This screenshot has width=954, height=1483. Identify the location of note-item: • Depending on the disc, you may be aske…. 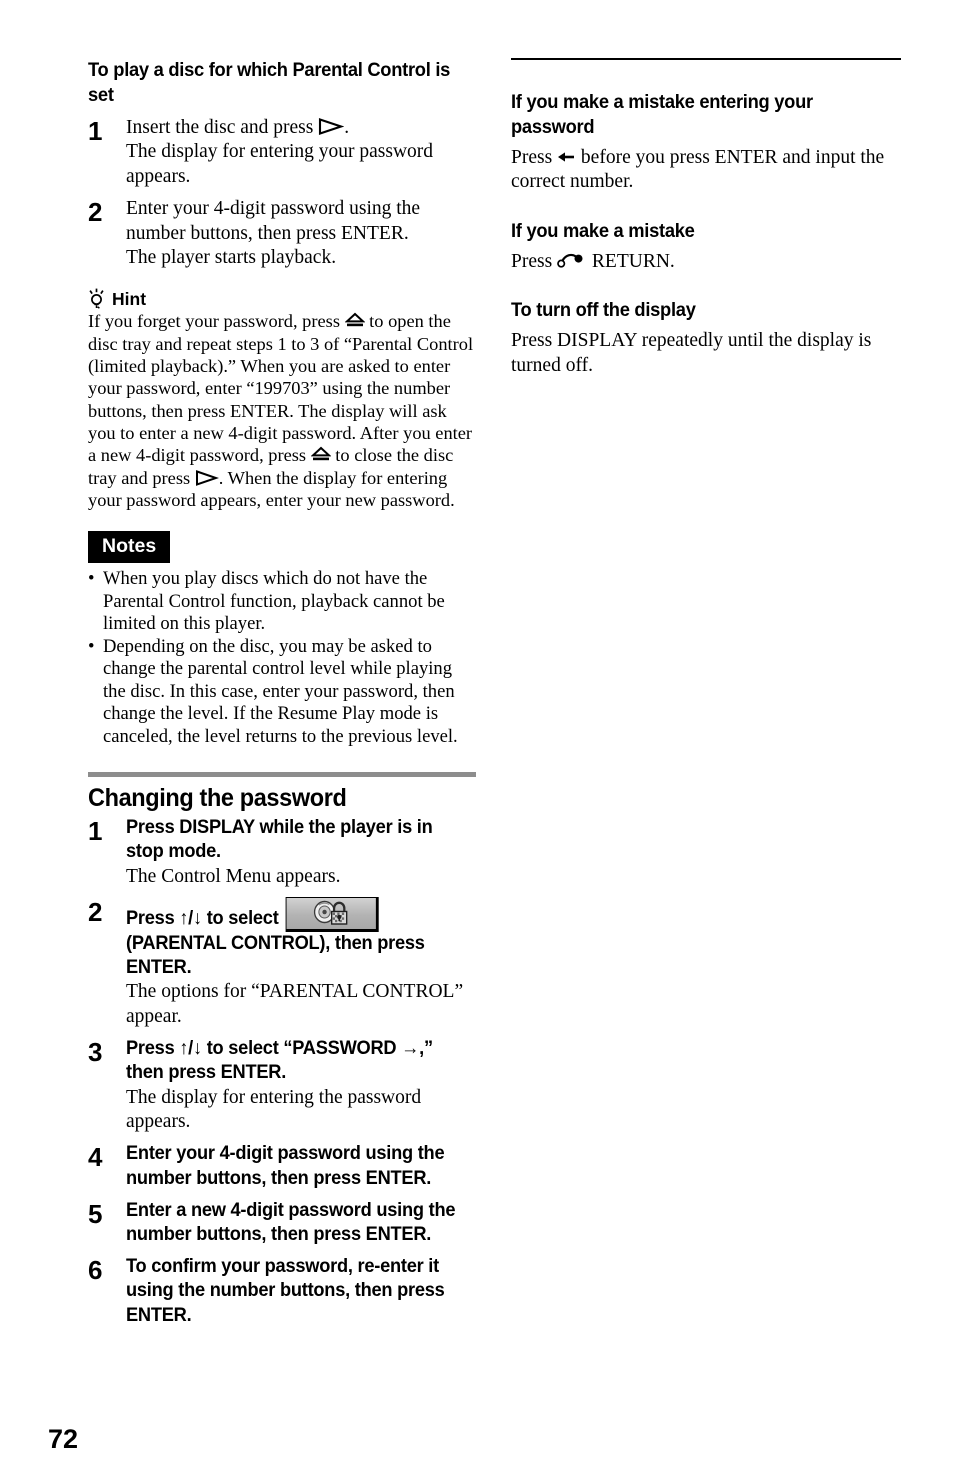
(282, 692).